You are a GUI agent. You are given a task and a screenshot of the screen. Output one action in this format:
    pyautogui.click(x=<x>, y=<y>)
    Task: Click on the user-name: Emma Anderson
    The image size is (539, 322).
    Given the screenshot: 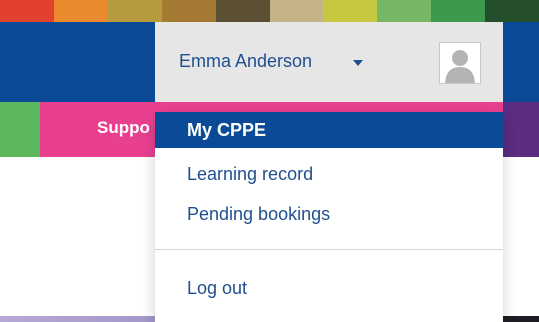 What is the action you would take?
    pyautogui.click(x=245, y=61)
    